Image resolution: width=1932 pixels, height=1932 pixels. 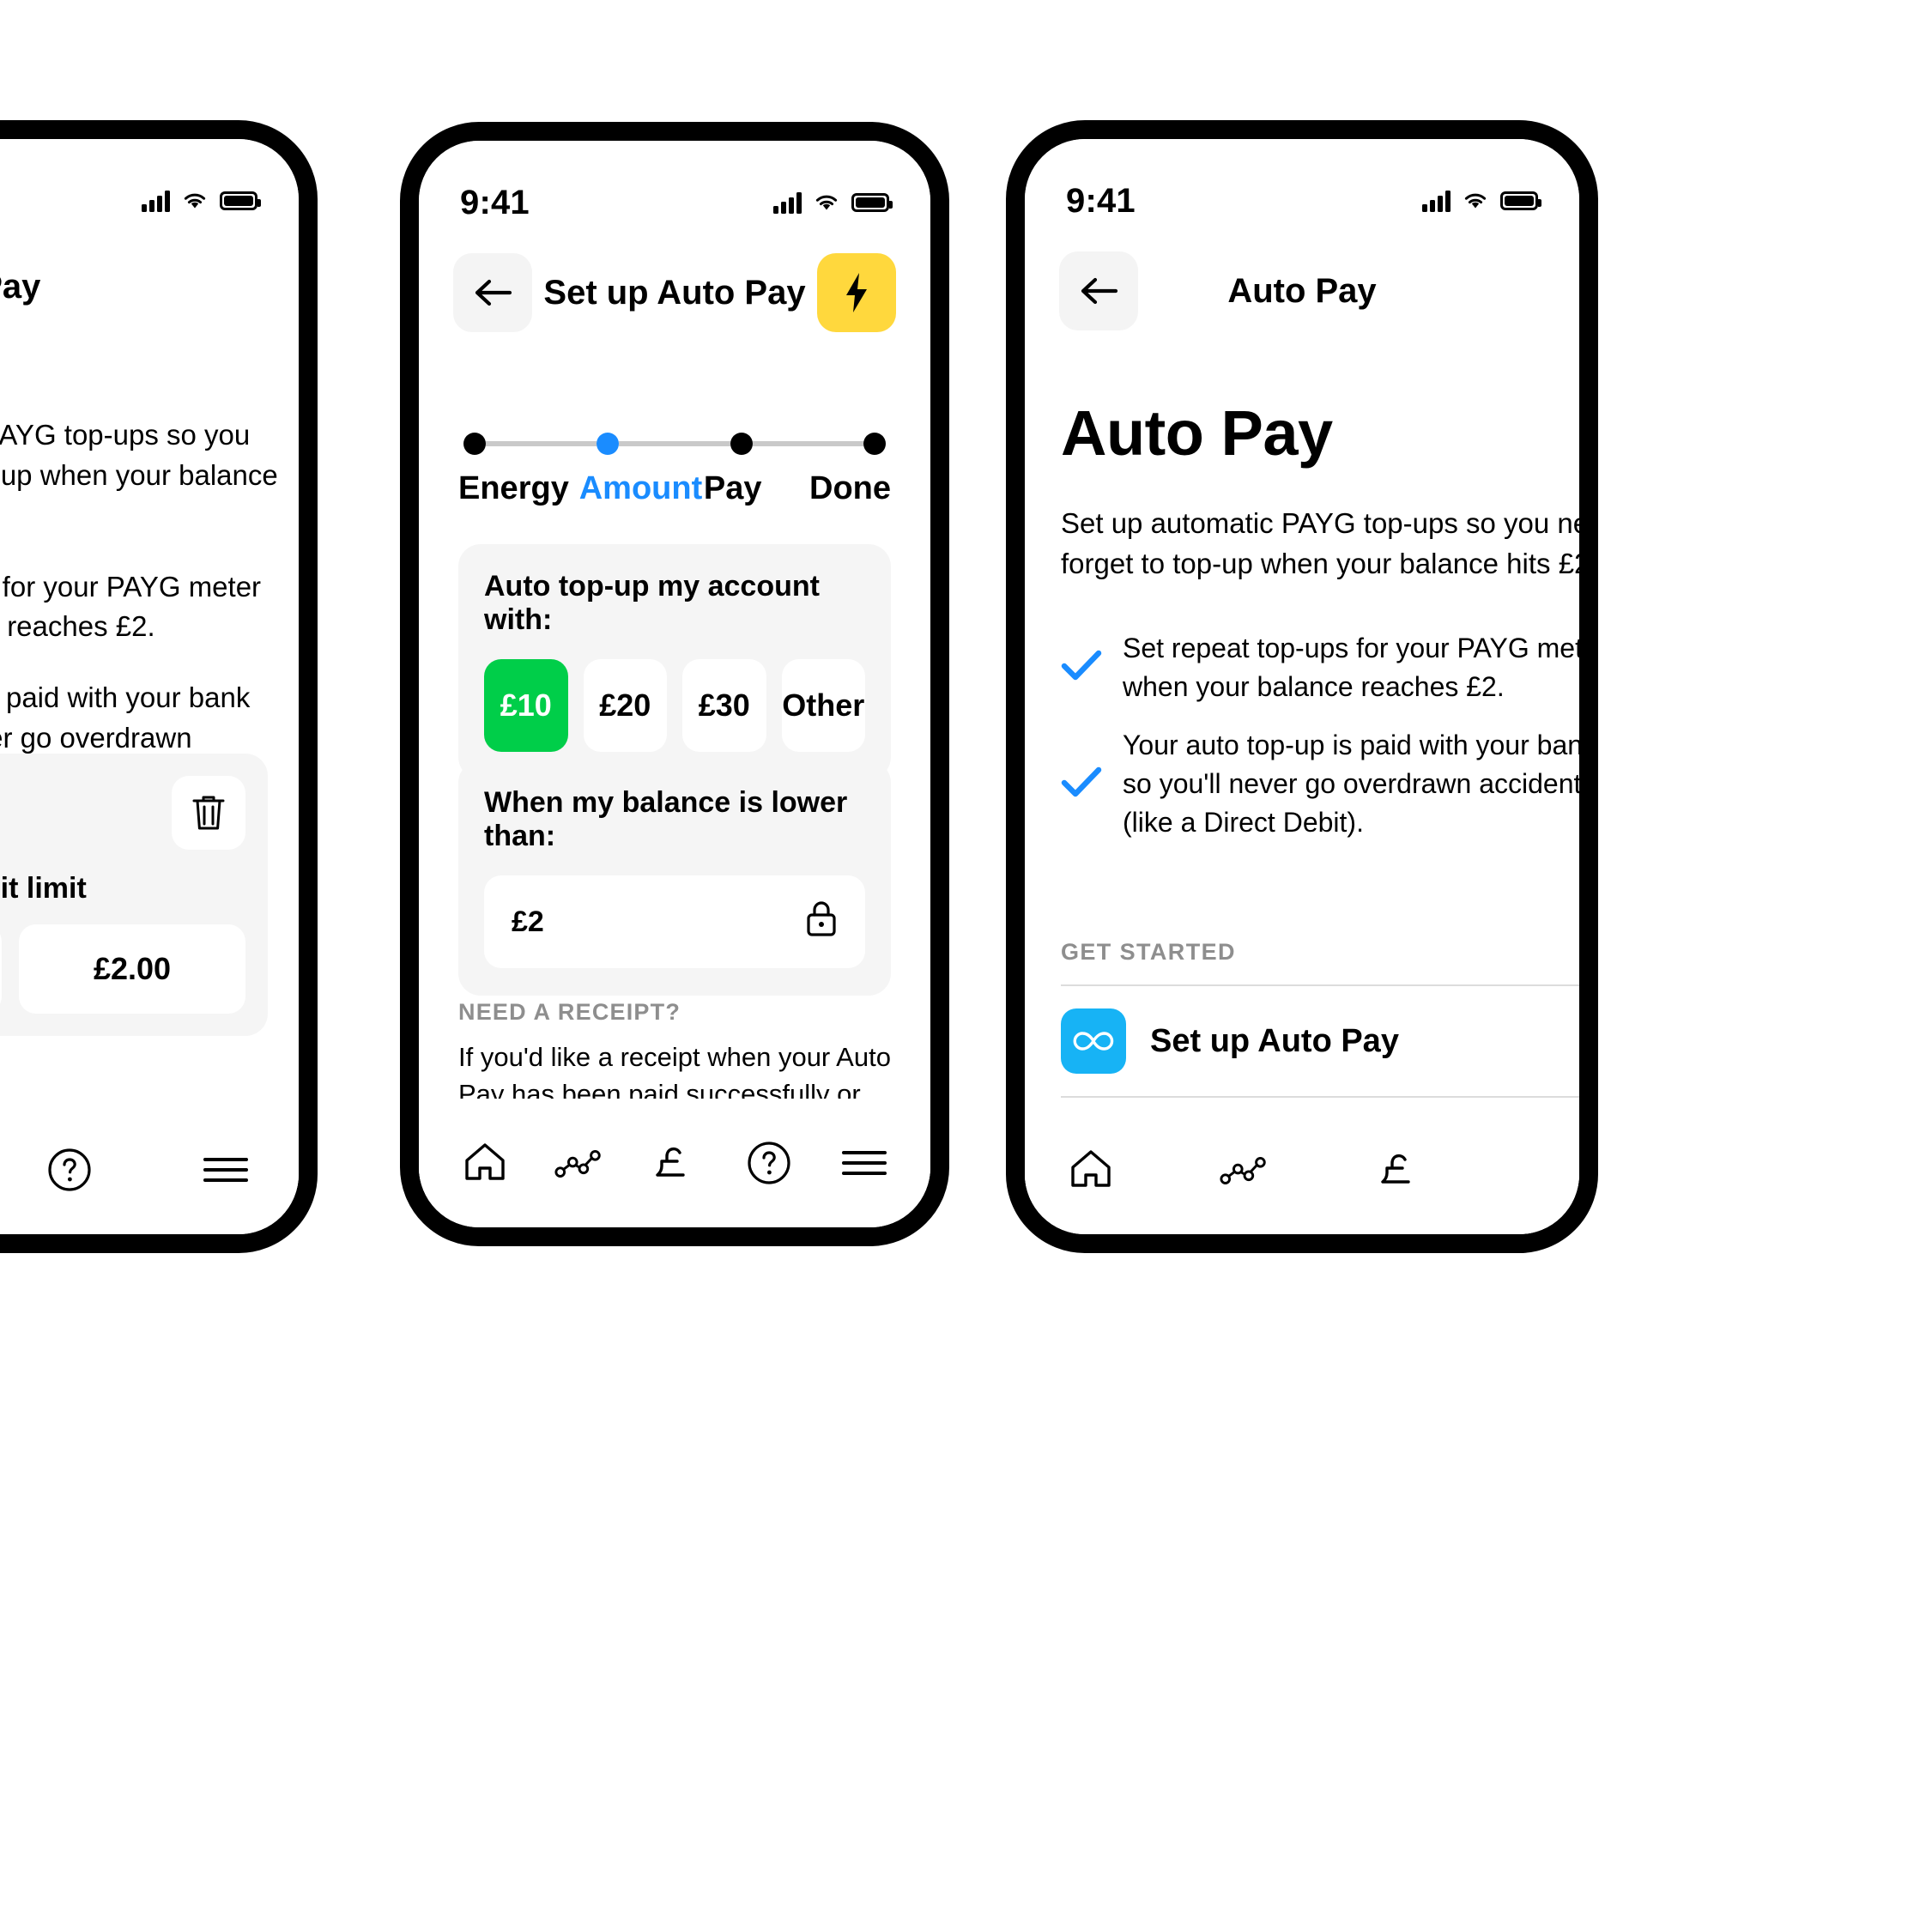 What do you see at coordinates (44, 888) in the screenshot?
I see `credit-limit-label: Credit limit` at bounding box center [44, 888].